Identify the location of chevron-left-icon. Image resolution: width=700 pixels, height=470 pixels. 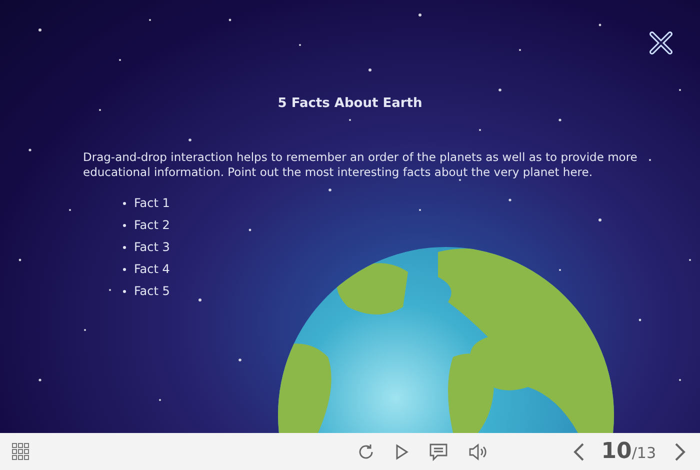
(579, 452).